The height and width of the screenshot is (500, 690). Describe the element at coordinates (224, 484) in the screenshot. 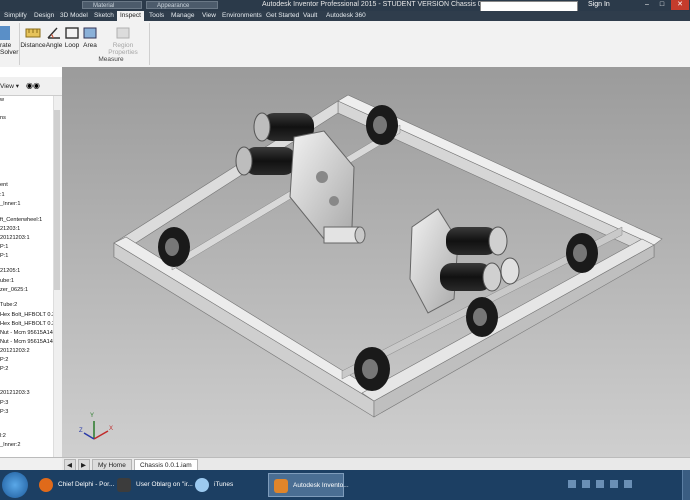

I see `taskbar-label: iTunes` at that location.